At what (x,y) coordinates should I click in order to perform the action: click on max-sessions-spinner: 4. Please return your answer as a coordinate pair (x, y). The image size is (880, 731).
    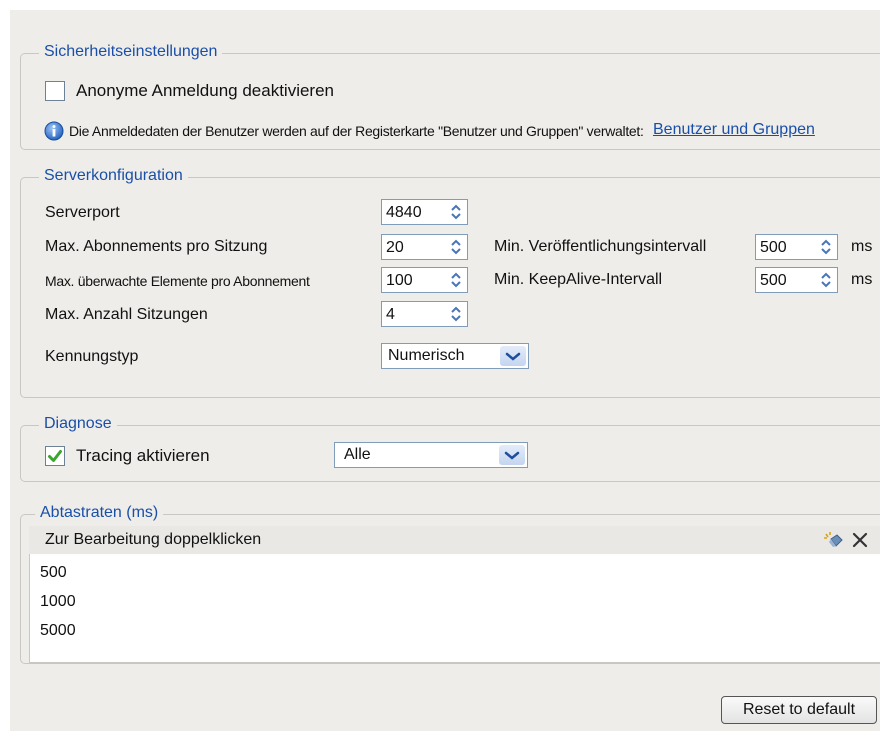
    Looking at the image, I should click on (424, 314).